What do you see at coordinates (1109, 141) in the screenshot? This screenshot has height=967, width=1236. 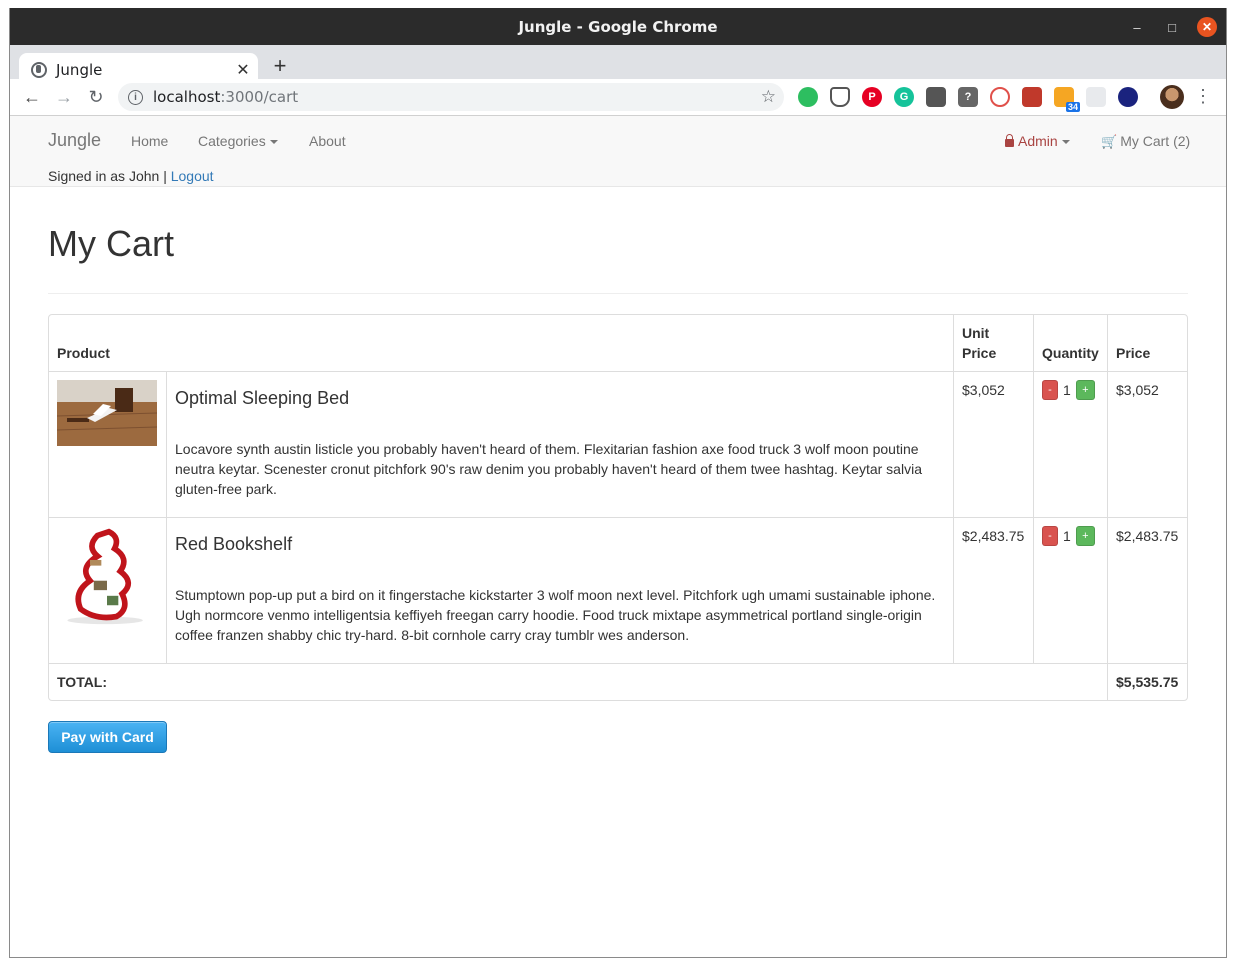 I see `shopping-cart-icon: 🛒` at bounding box center [1109, 141].